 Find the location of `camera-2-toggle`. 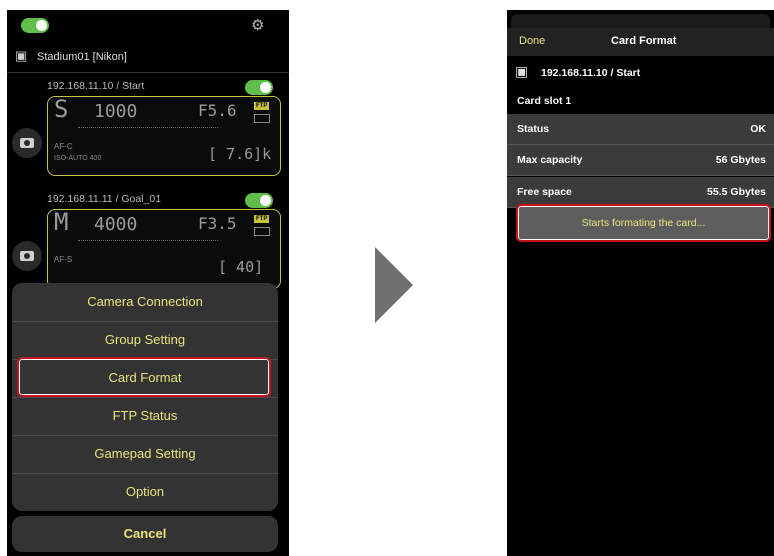

camera-2-toggle is located at coordinates (259, 200).